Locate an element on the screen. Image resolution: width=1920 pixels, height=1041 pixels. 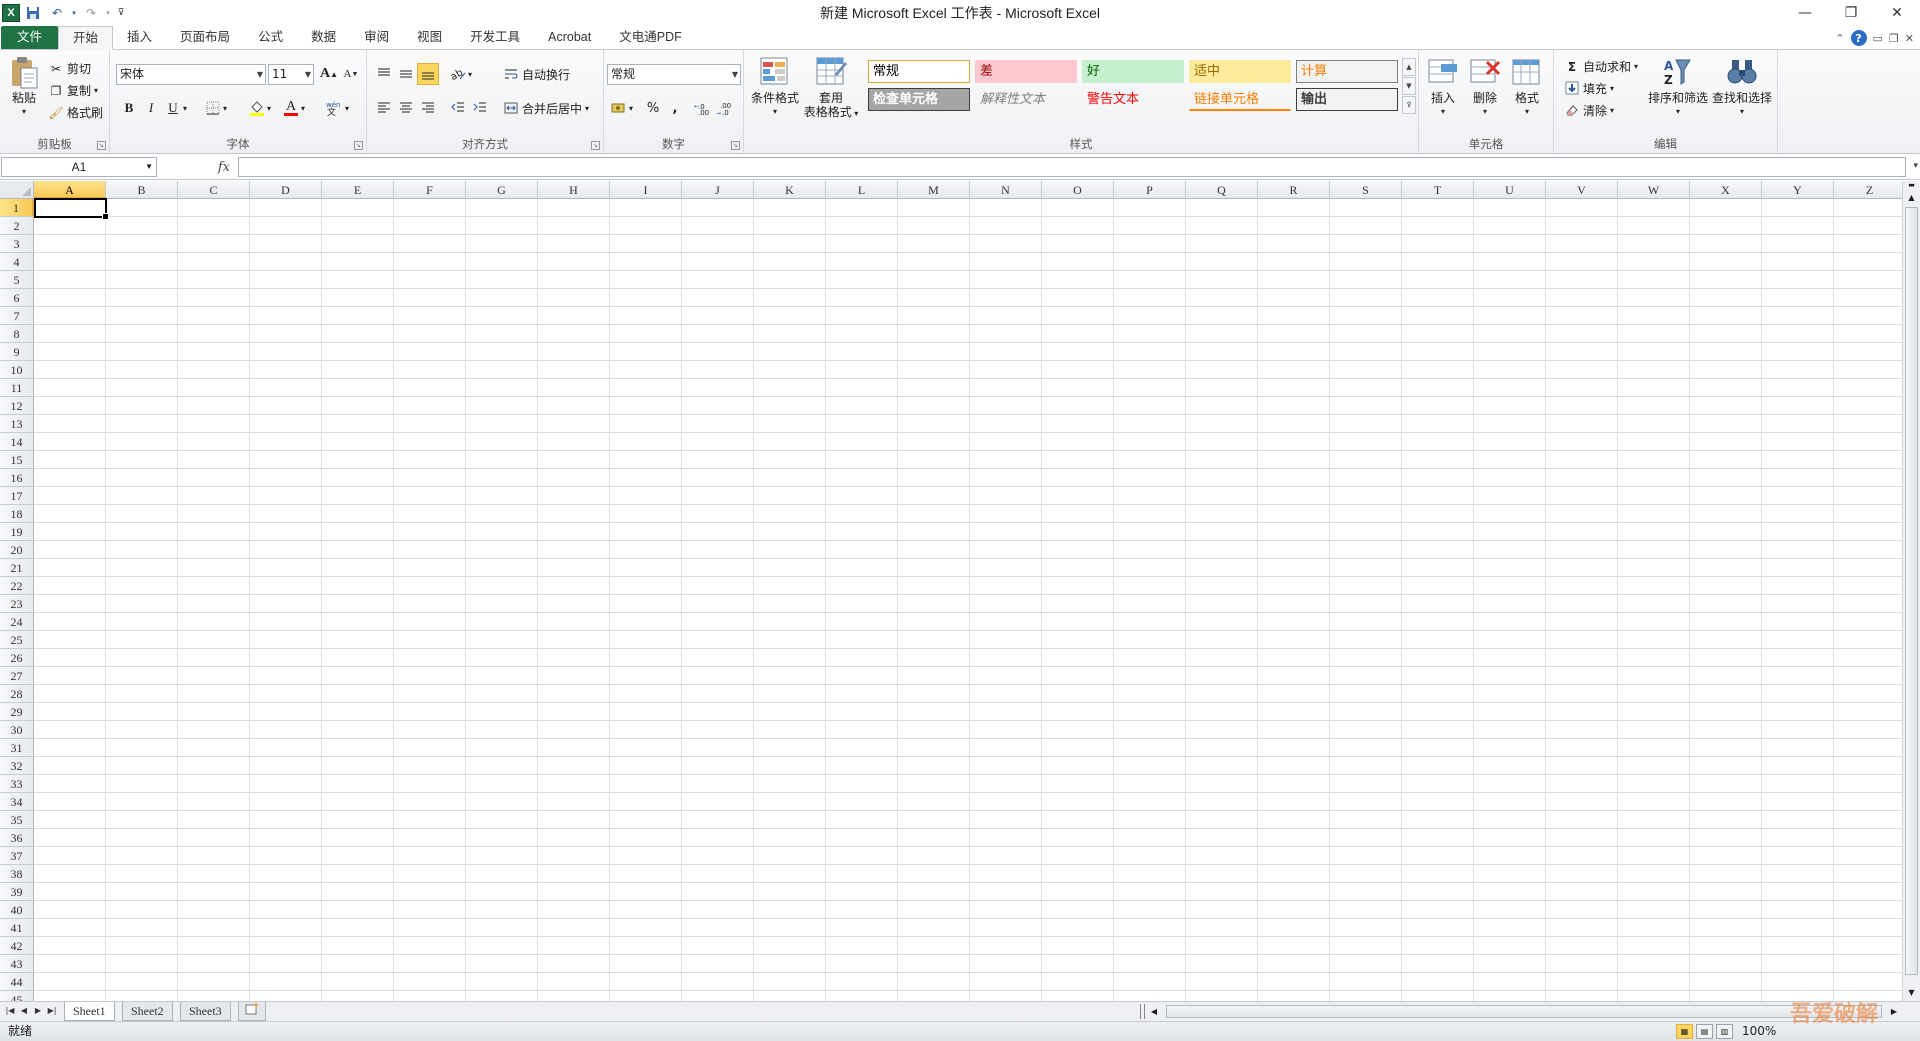
style-warning: 警告文本 is located at coordinates (1133, 99).